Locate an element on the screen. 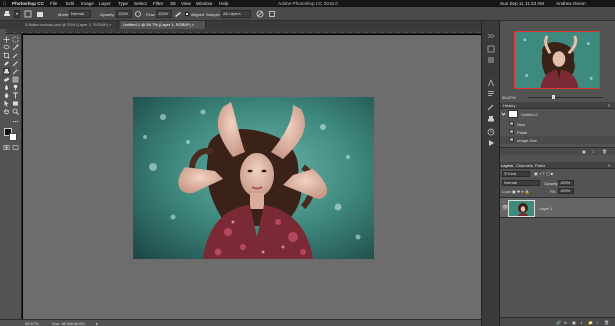  hand-tool-icon is located at coordinates (6, 111).